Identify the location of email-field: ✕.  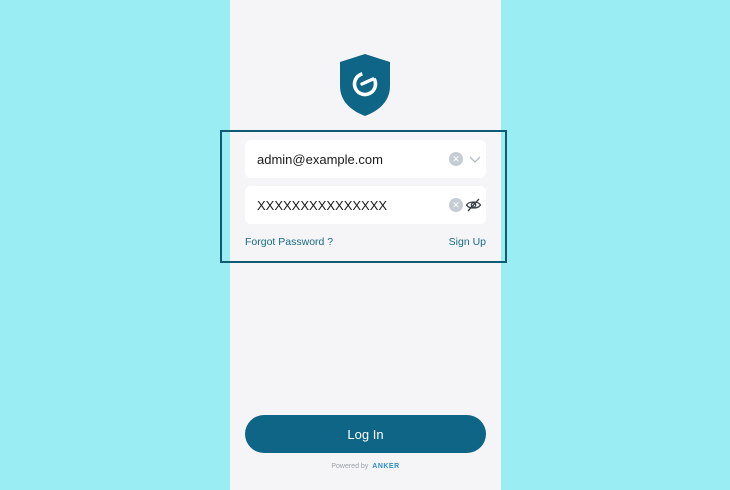
(365, 159).